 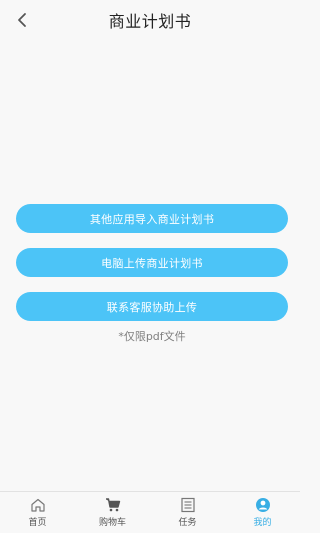 I want to click on tab-mine-label: 我的, so click(x=262, y=523).